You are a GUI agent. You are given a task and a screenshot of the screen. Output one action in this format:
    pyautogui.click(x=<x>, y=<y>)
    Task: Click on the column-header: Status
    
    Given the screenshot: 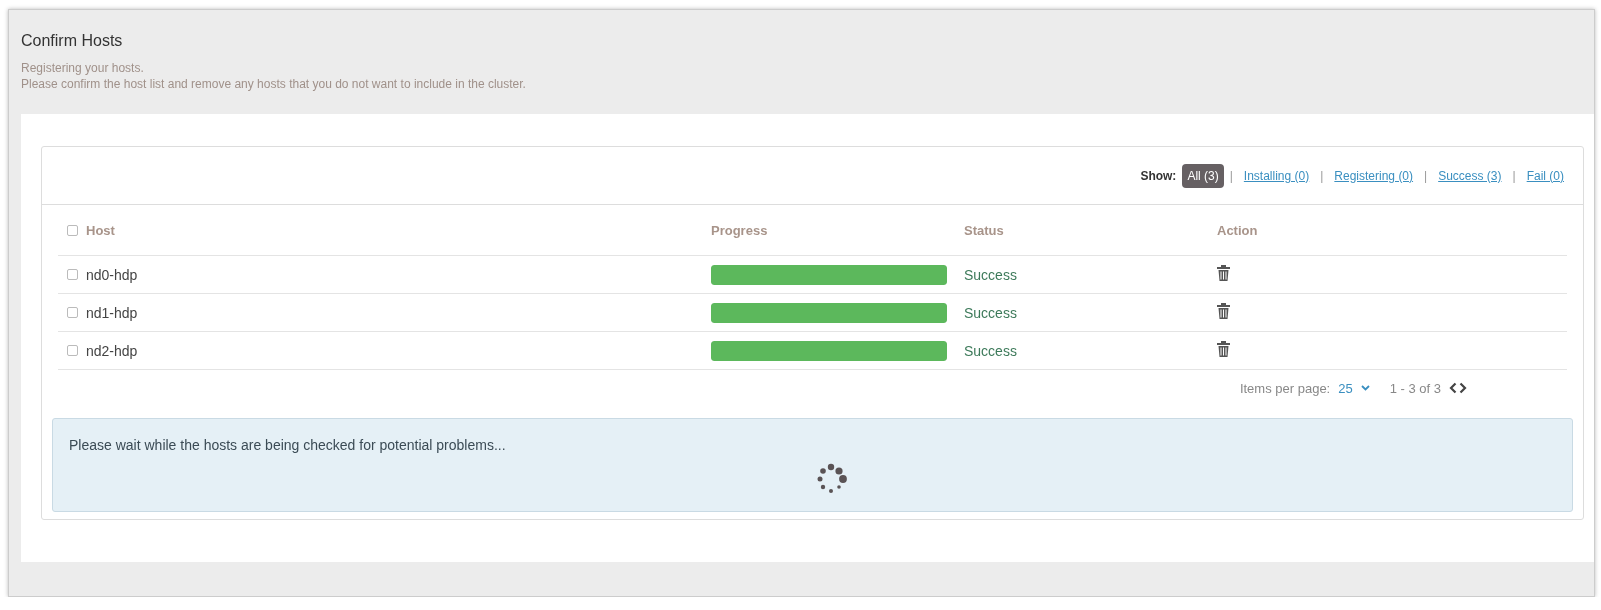 What is the action you would take?
    pyautogui.click(x=984, y=230)
    